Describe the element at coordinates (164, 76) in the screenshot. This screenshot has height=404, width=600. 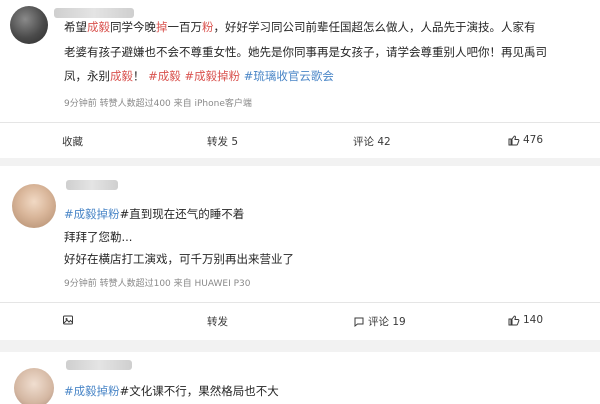
I see `hashtag-link: #成毅` at that location.